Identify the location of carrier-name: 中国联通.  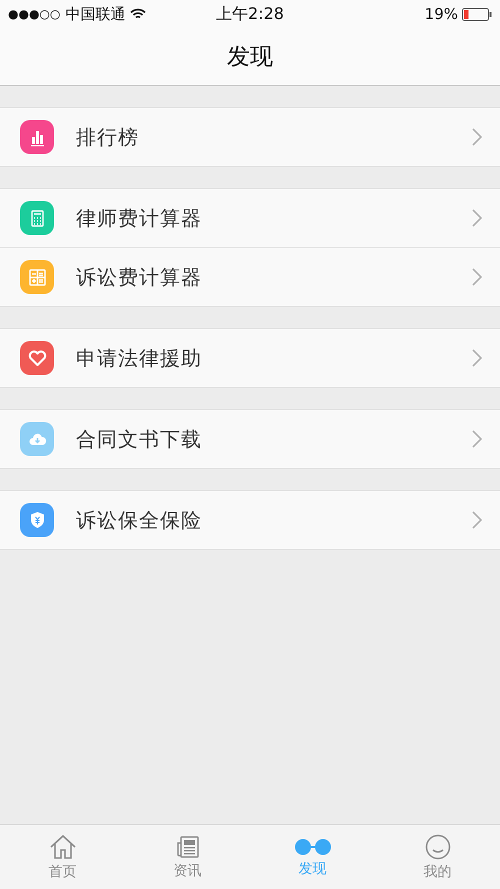
(95, 14).